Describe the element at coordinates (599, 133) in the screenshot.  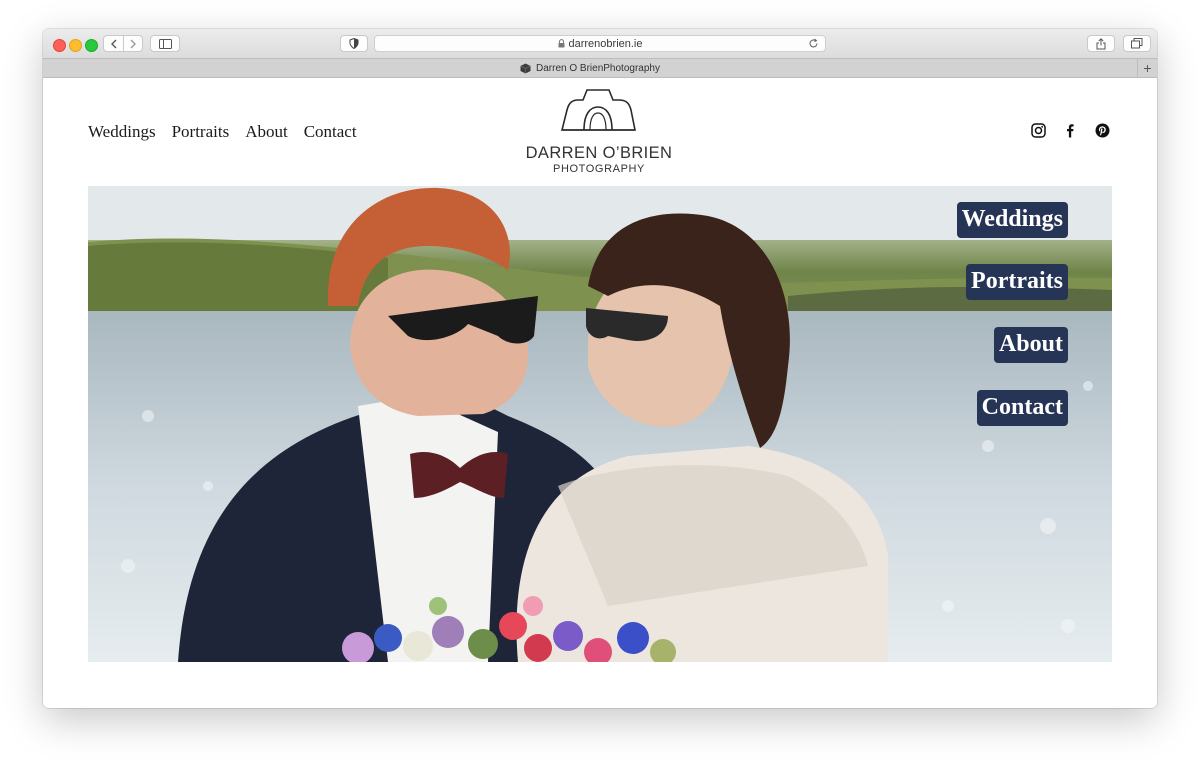
I see `site-logo: DARREN O’BRIEN PHOTOGRAPHY` at that location.